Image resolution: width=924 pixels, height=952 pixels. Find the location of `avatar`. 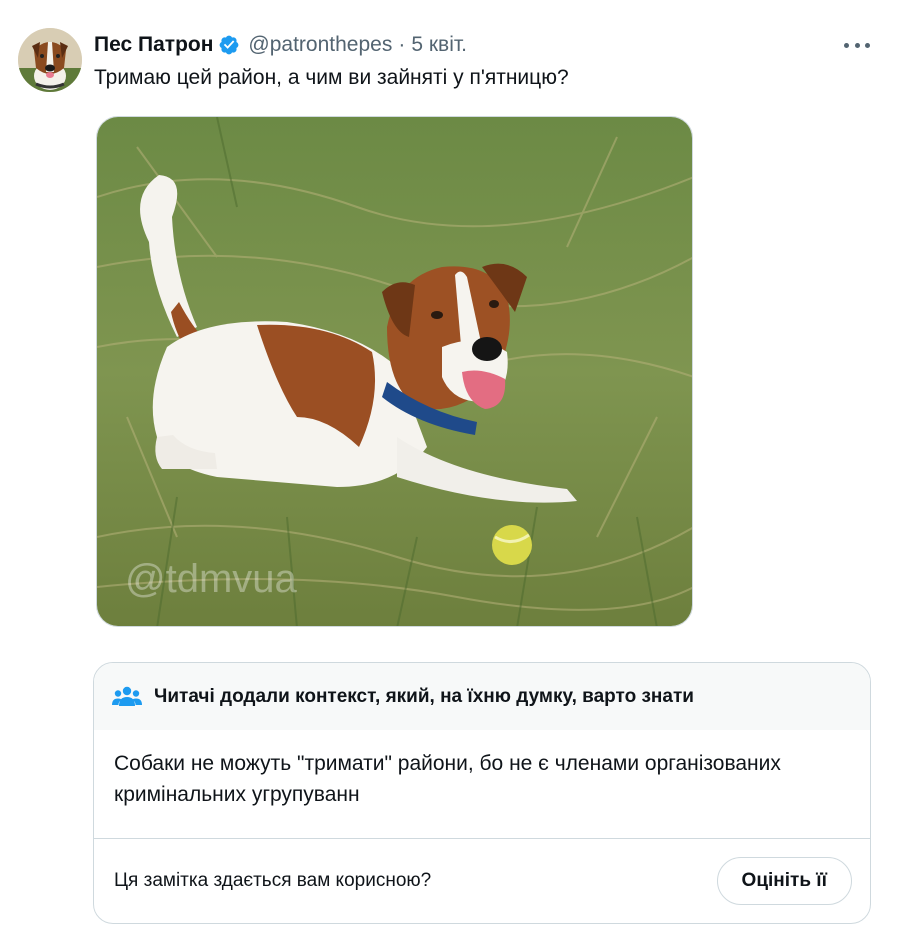

avatar is located at coordinates (50, 60).